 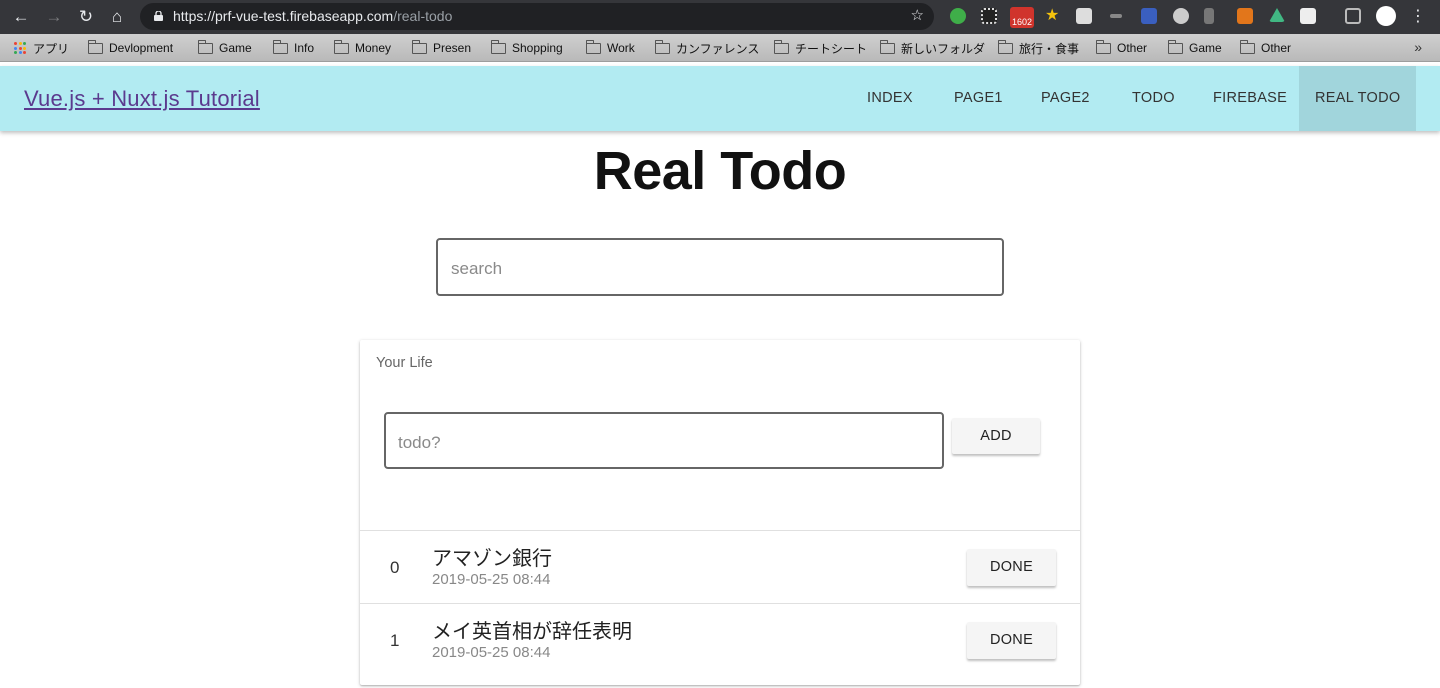 I want to click on page-title: Real Todo, so click(x=720, y=171).